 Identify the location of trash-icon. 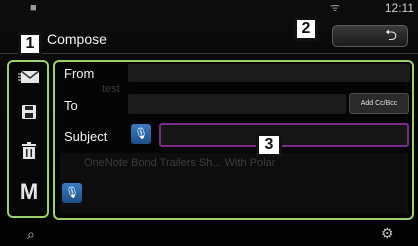
(29, 150).